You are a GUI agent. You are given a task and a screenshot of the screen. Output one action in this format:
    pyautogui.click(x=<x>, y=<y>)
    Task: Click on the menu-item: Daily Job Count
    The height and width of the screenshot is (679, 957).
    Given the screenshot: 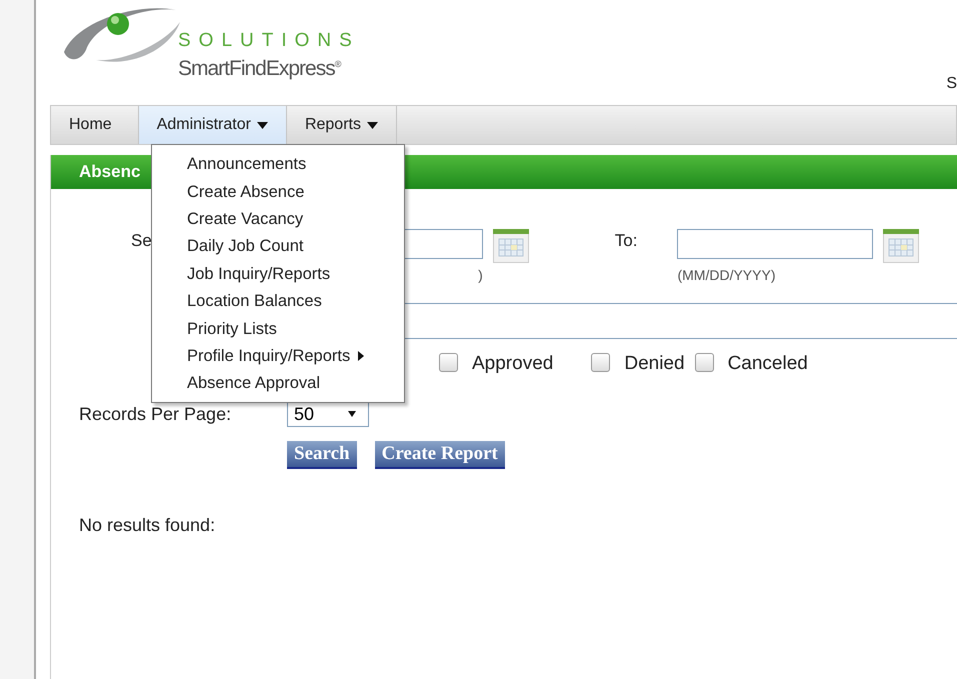 What is the action you would take?
    pyautogui.click(x=278, y=247)
    